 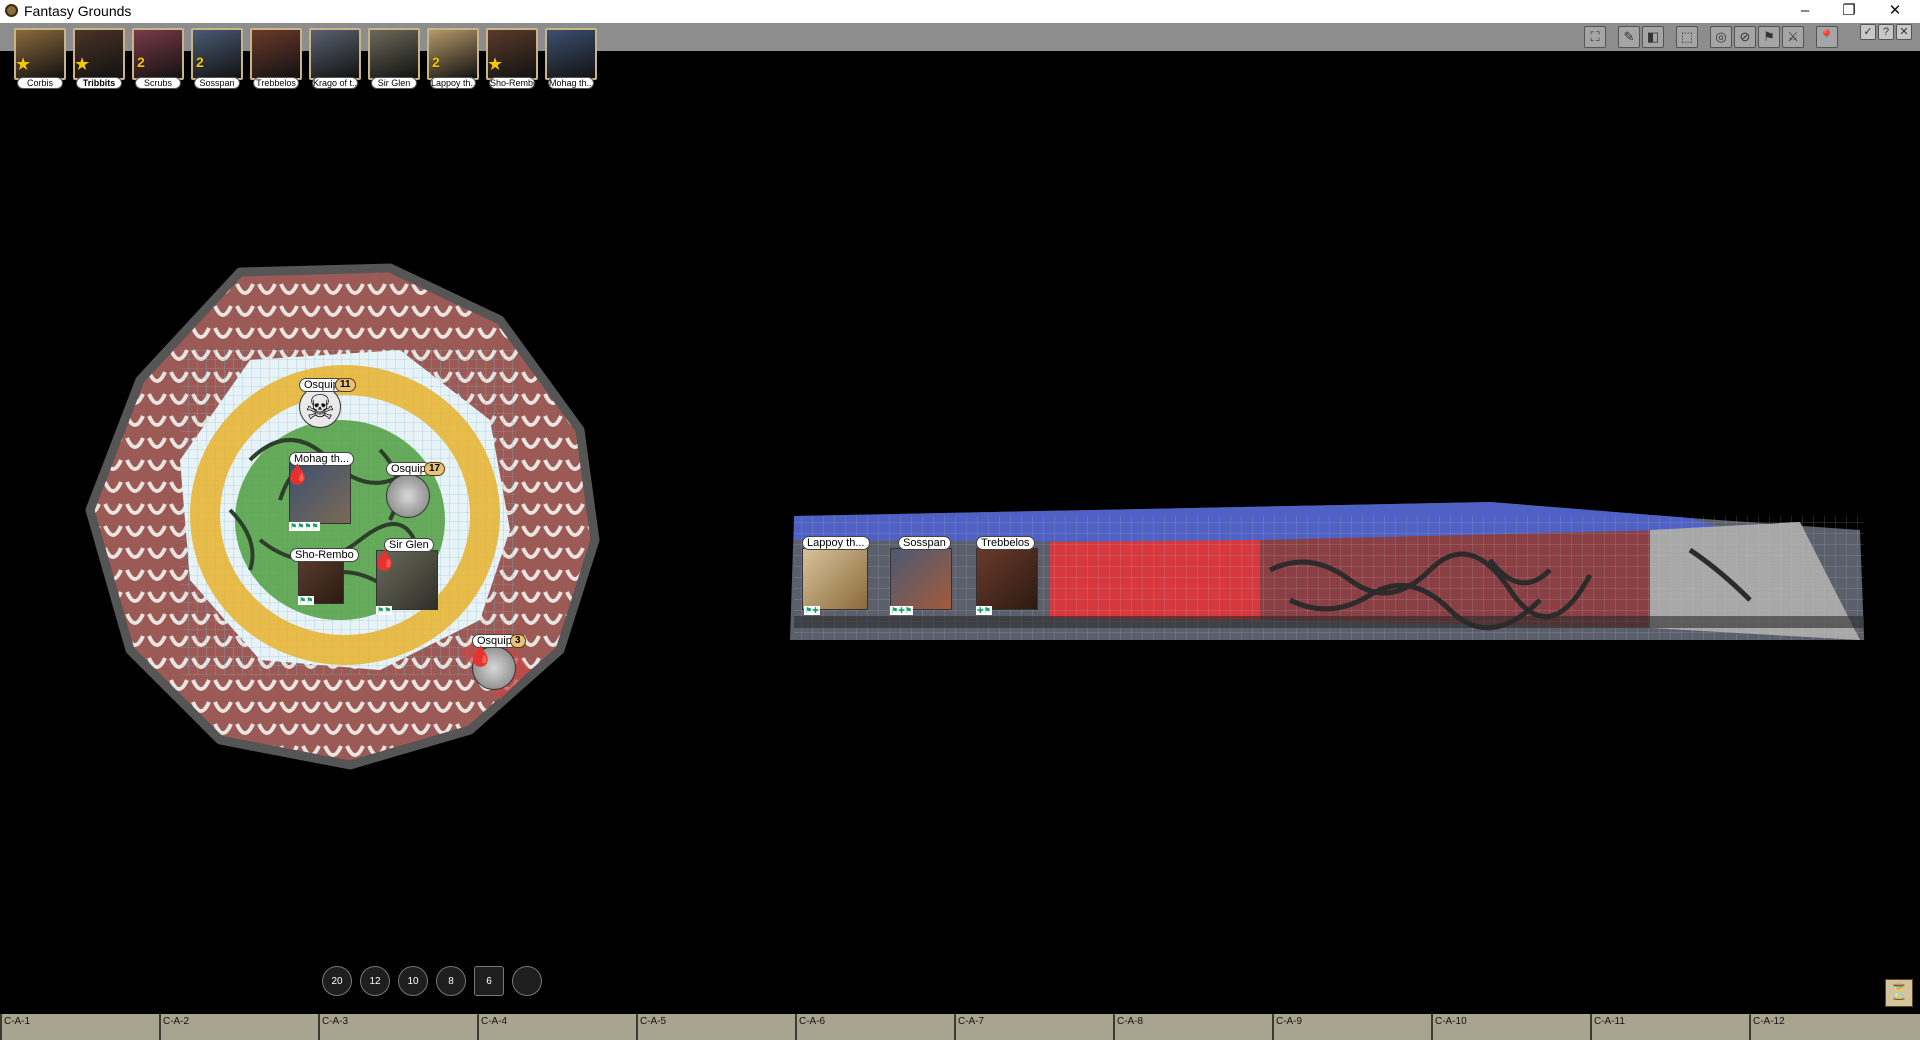 I want to click on party-portrait: Trebbelos, so click(x=276, y=59).